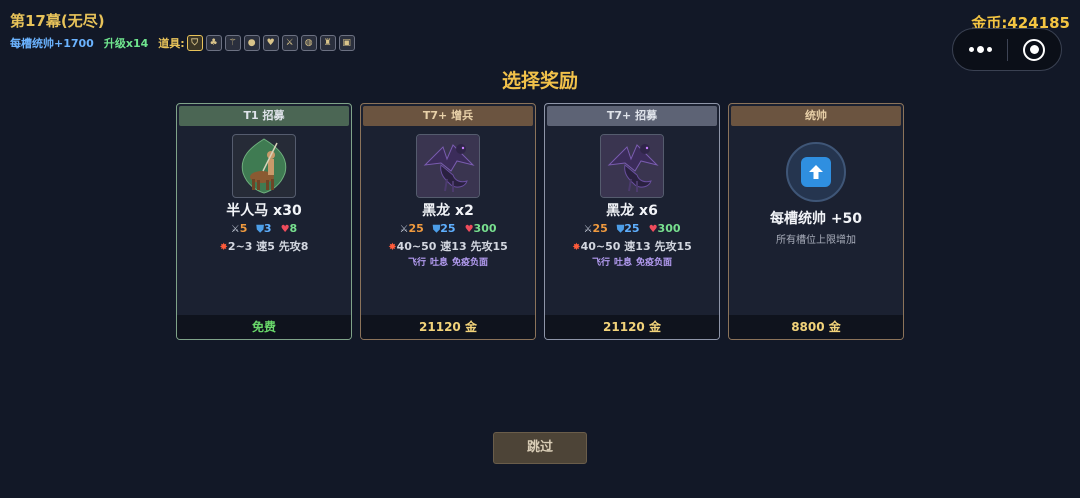 Image resolution: width=1080 pixels, height=498 pixels. Describe the element at coordinates (264, 327) in the screenshot. I see `price-label: 免费` at that location.